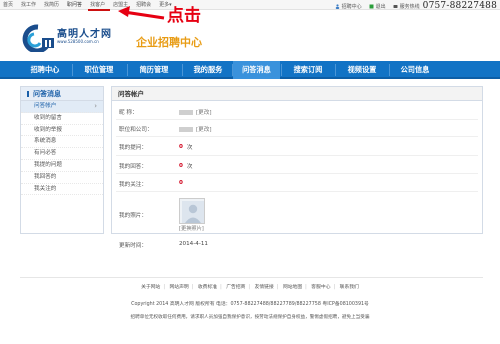  Describe the element at coordinates (186, 129) in the screenshot. I see `position-redacted` at that location.